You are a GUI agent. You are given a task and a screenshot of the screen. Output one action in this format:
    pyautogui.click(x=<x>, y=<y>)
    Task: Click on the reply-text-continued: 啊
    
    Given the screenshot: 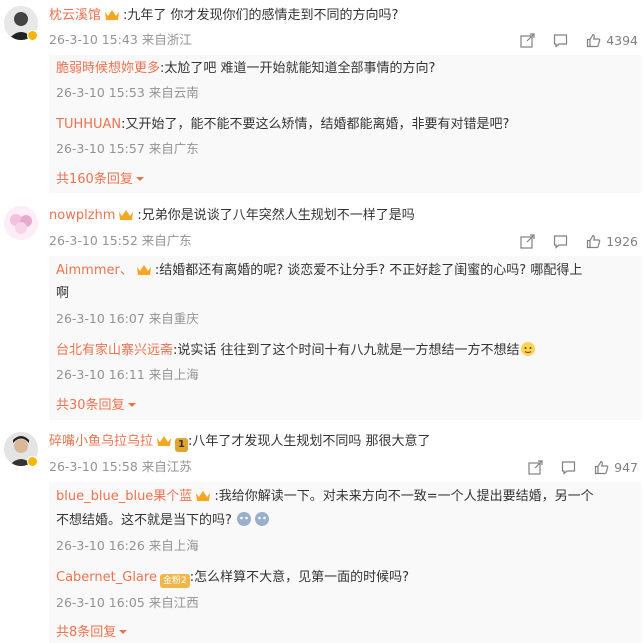 What is the action you would take?
    pyautogui.click(x=63, y=293)
    